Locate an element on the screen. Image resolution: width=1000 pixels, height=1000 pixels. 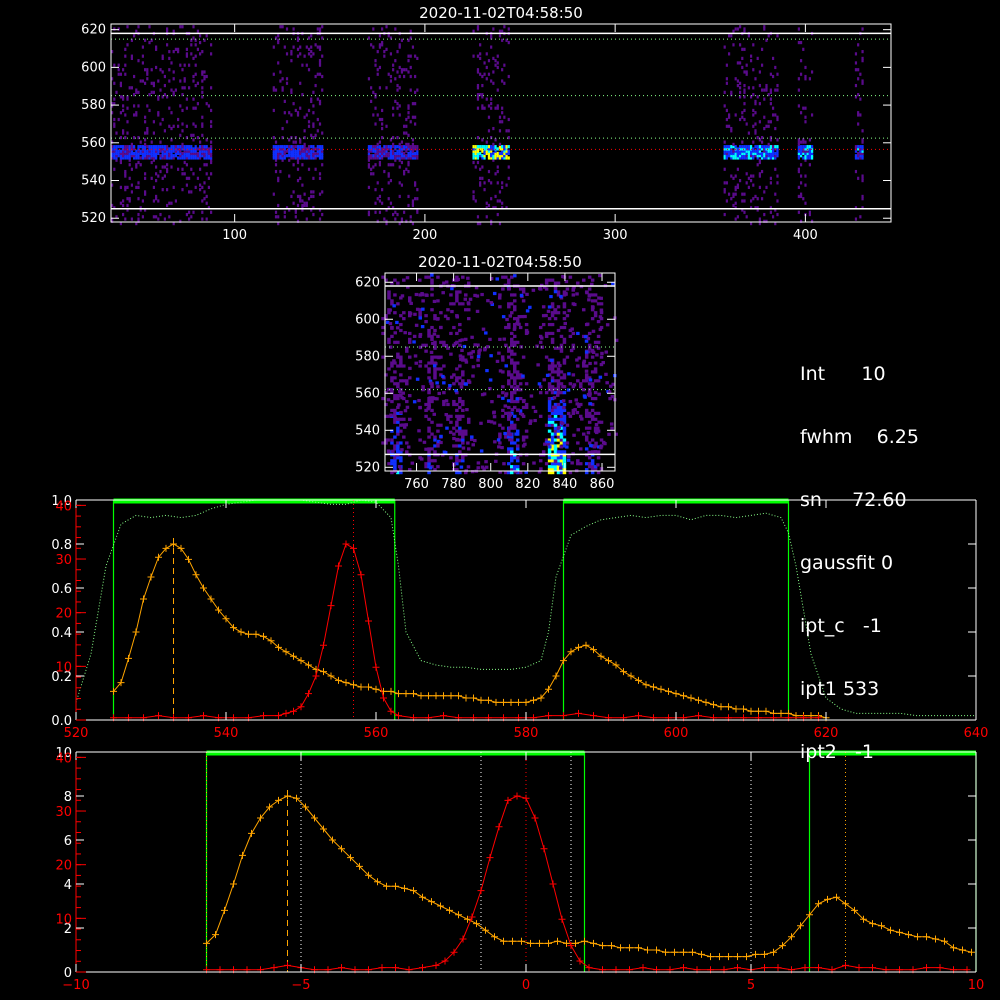
y-tick-label-left: 0.0 is located at coordinates (61, 721).